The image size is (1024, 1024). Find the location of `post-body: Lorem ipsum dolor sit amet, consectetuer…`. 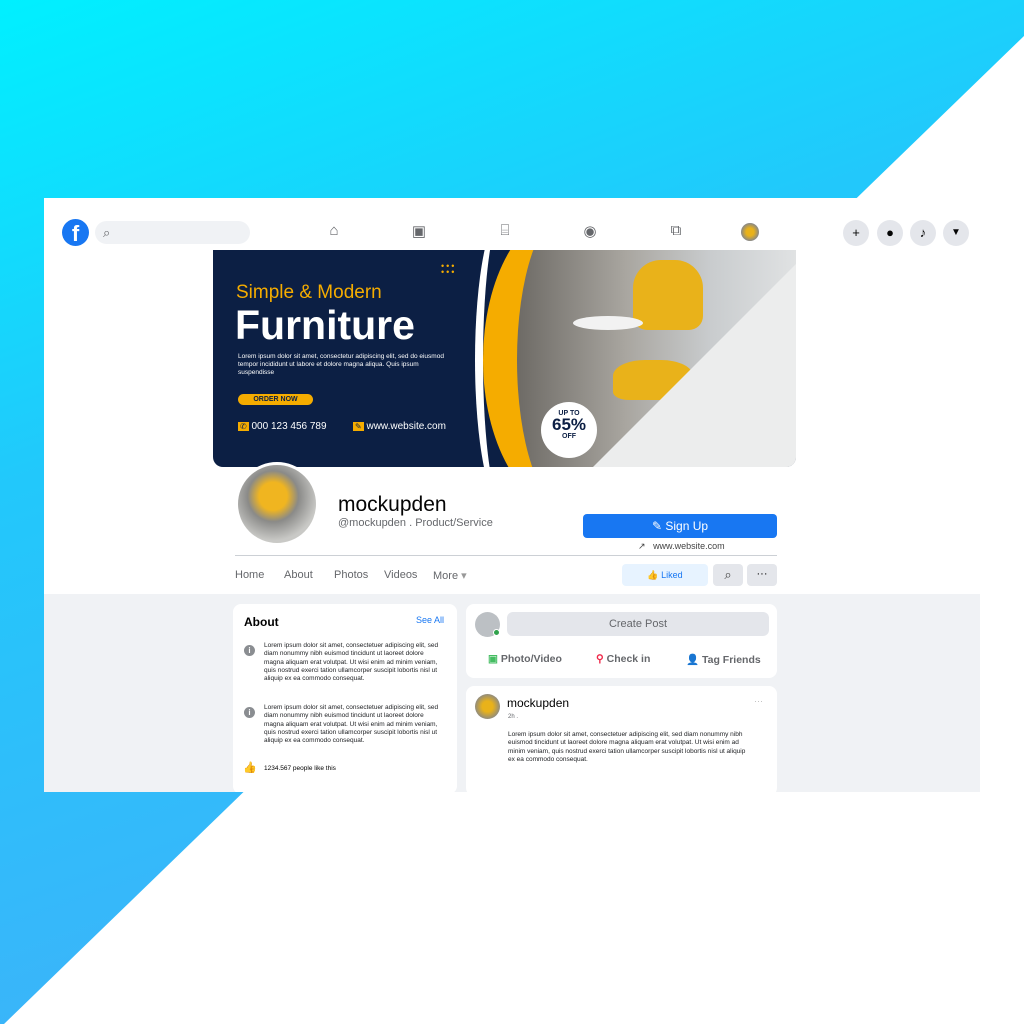

post-body: Lorem ipsum dolor sit amet, consectetuer… is located at coordinates (627, 747).